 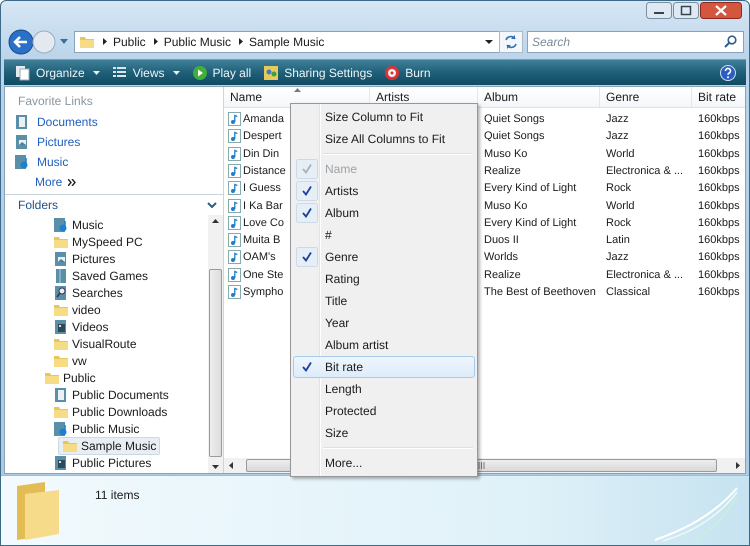 I want to click on tree-item: Saved Games, so click(x=100, y=275).